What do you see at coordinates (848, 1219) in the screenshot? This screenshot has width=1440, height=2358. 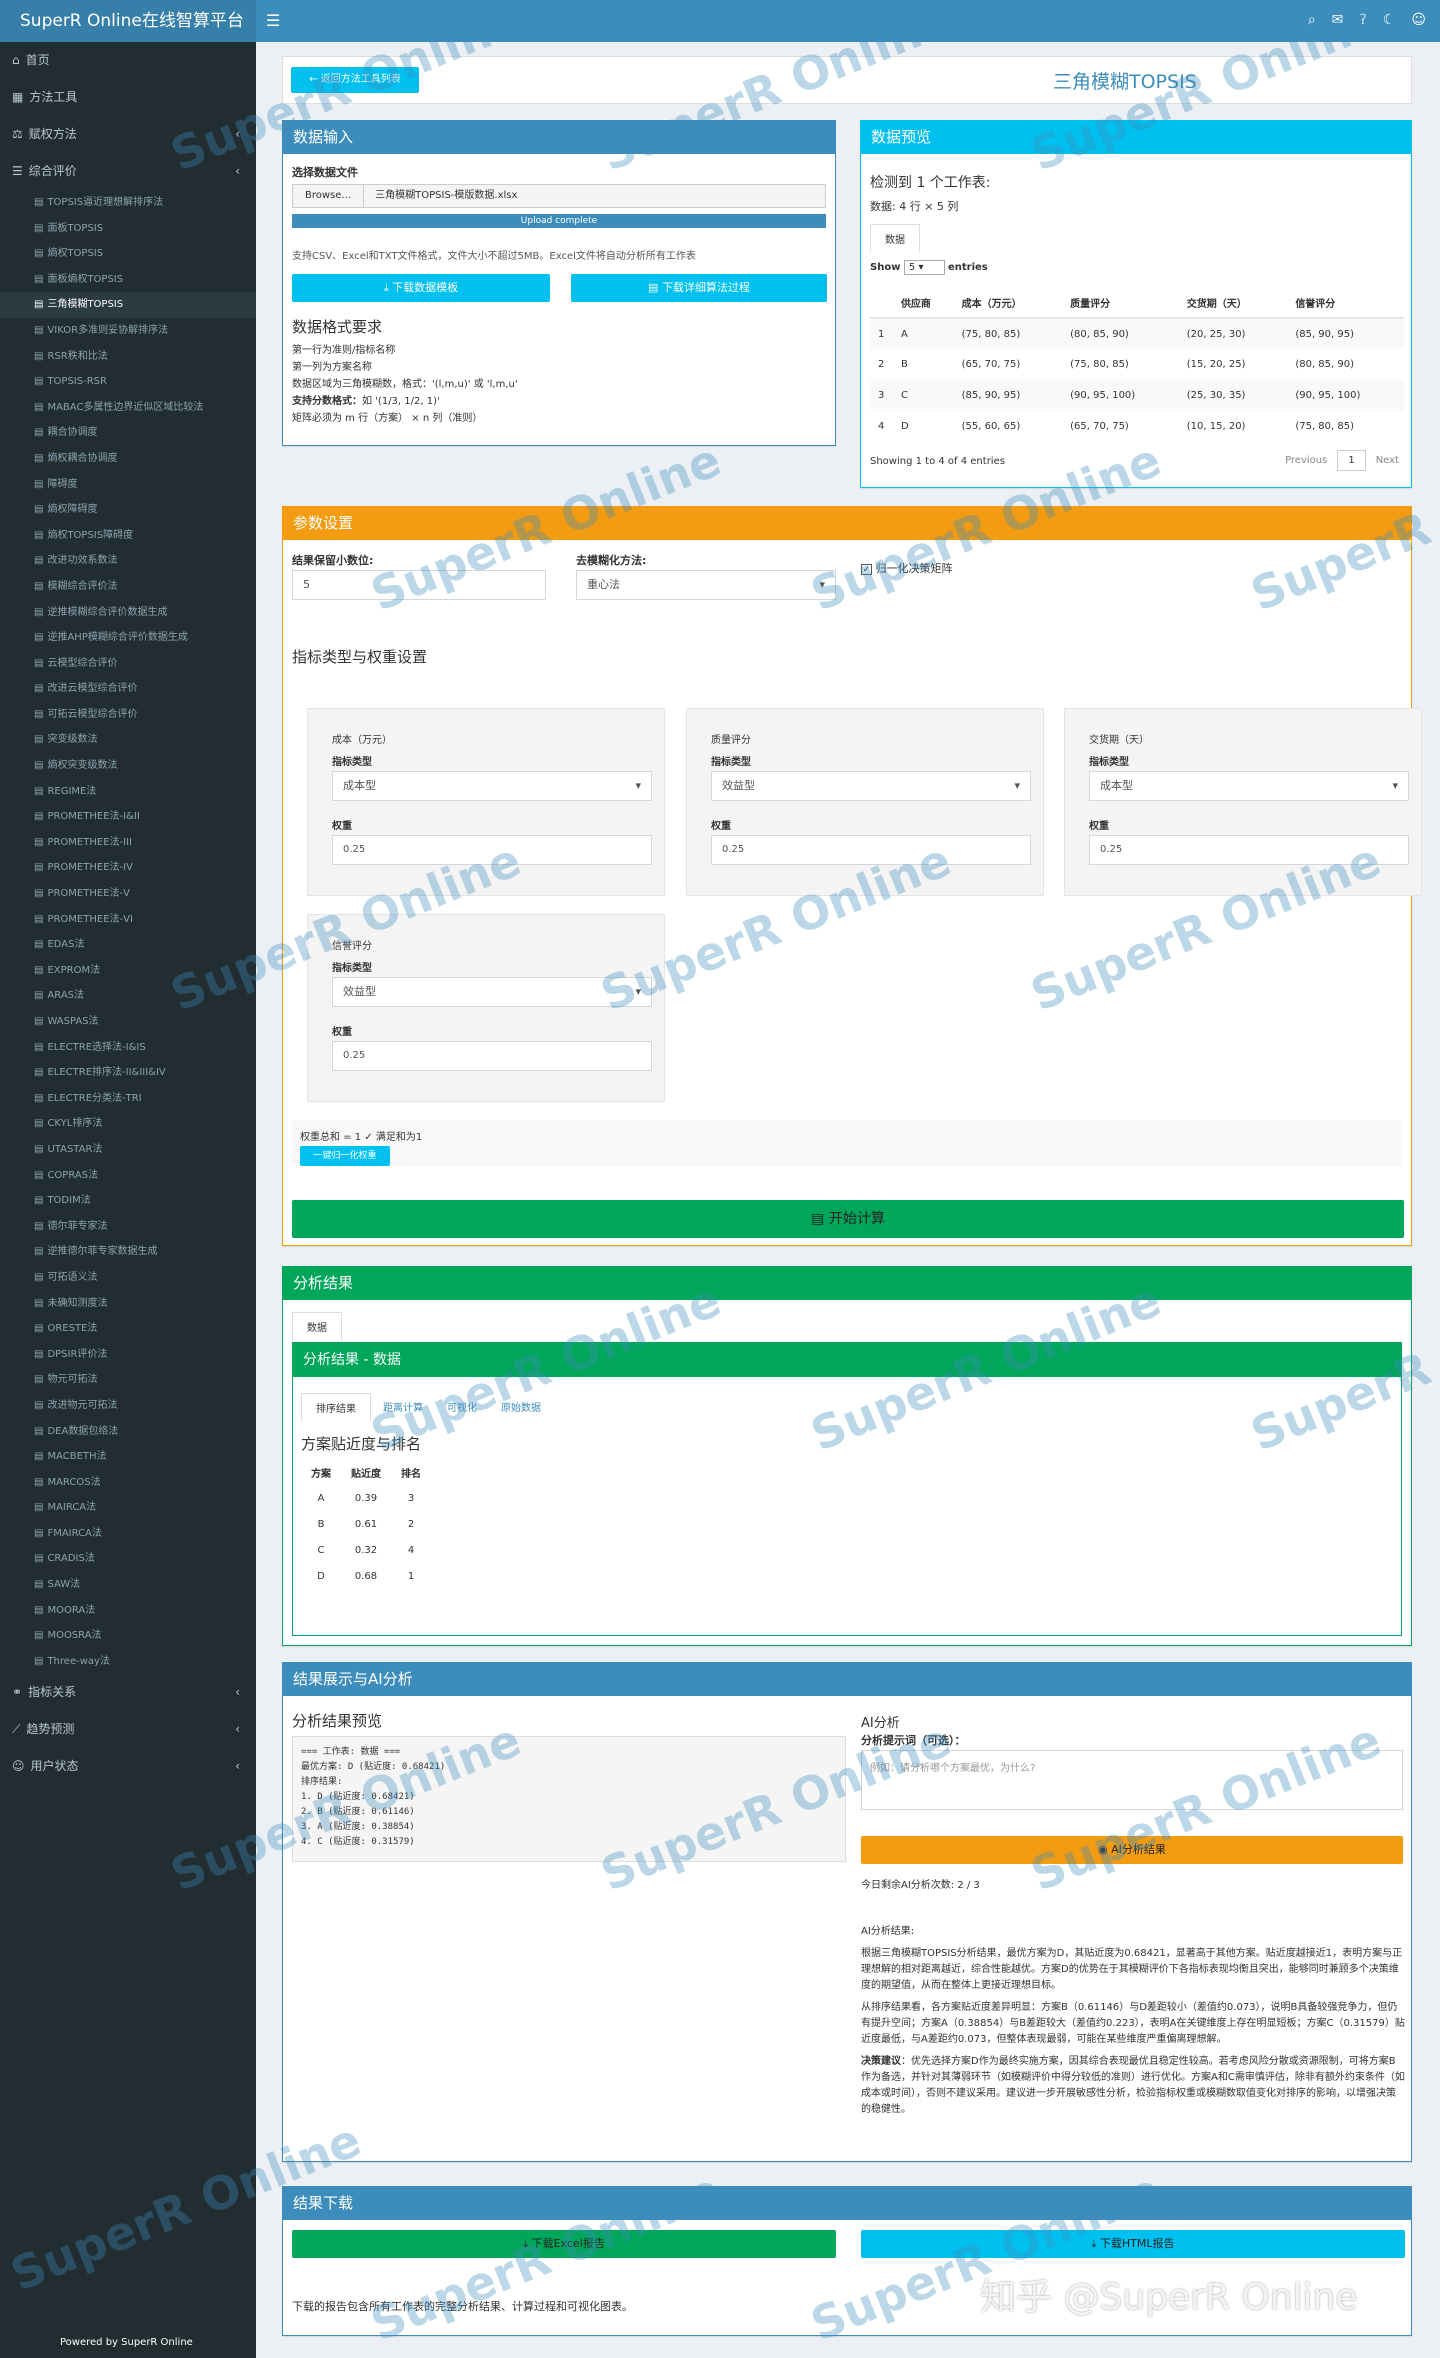 I see `start-button: ▤ 开始计算` at bounding box center [848, 1219].